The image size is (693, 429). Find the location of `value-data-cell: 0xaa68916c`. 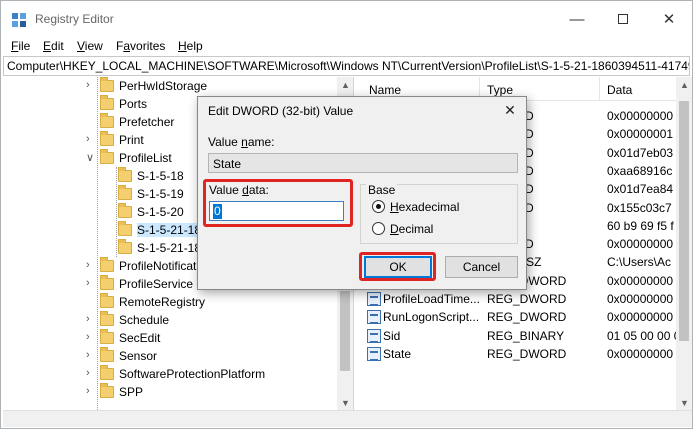

value-data-cell: 0xaa68916c is located at coordinates (640, 170).